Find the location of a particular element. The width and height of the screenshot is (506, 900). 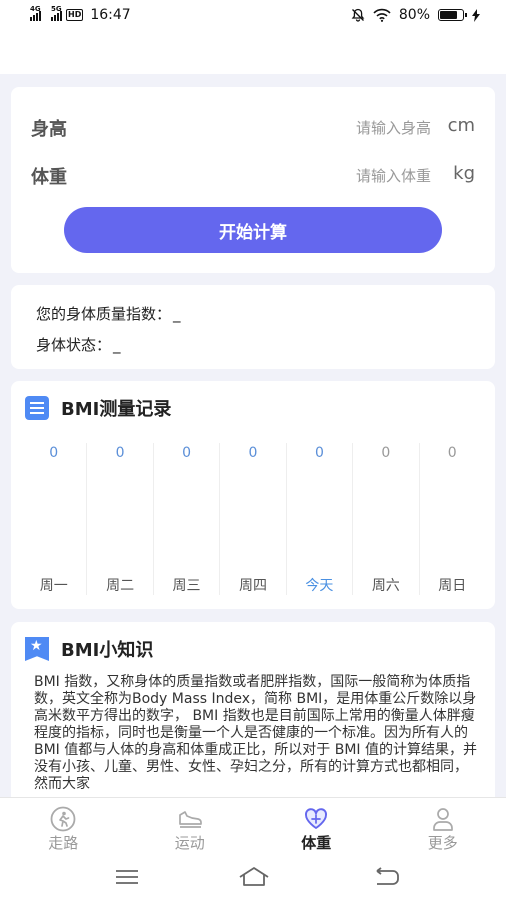

height-row: 身高 cm is located at coordinates (253, 127).